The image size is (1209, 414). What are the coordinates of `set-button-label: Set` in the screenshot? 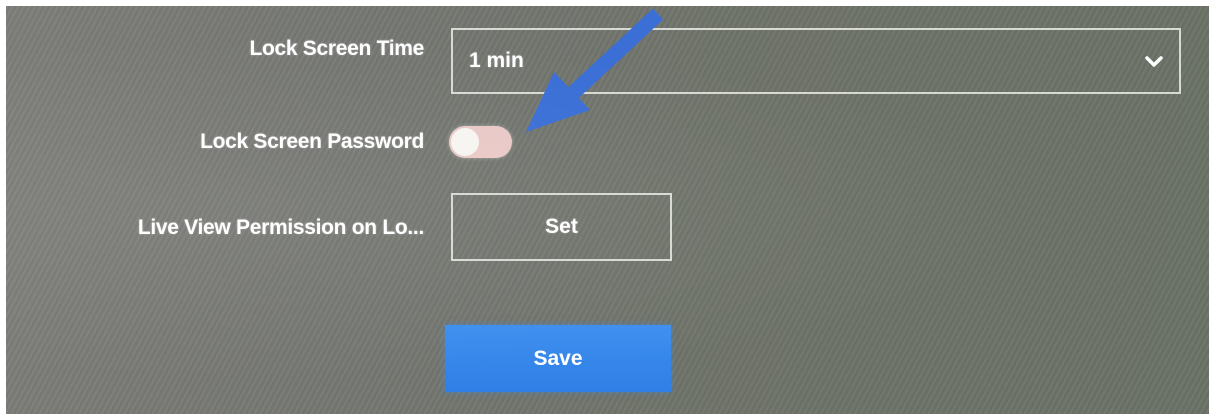 It's located at (561, 226).